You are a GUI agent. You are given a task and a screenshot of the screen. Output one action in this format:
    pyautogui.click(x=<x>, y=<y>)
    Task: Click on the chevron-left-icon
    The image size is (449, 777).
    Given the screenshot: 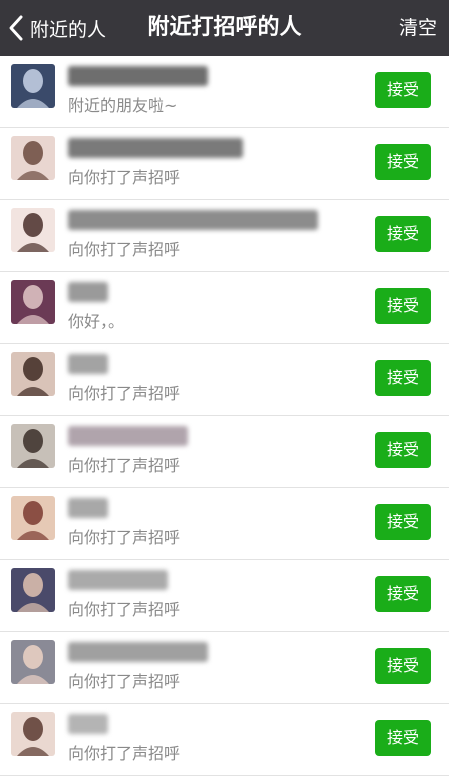 What is the action you would take?
    pyautogui.click(x=18, y=28)
    